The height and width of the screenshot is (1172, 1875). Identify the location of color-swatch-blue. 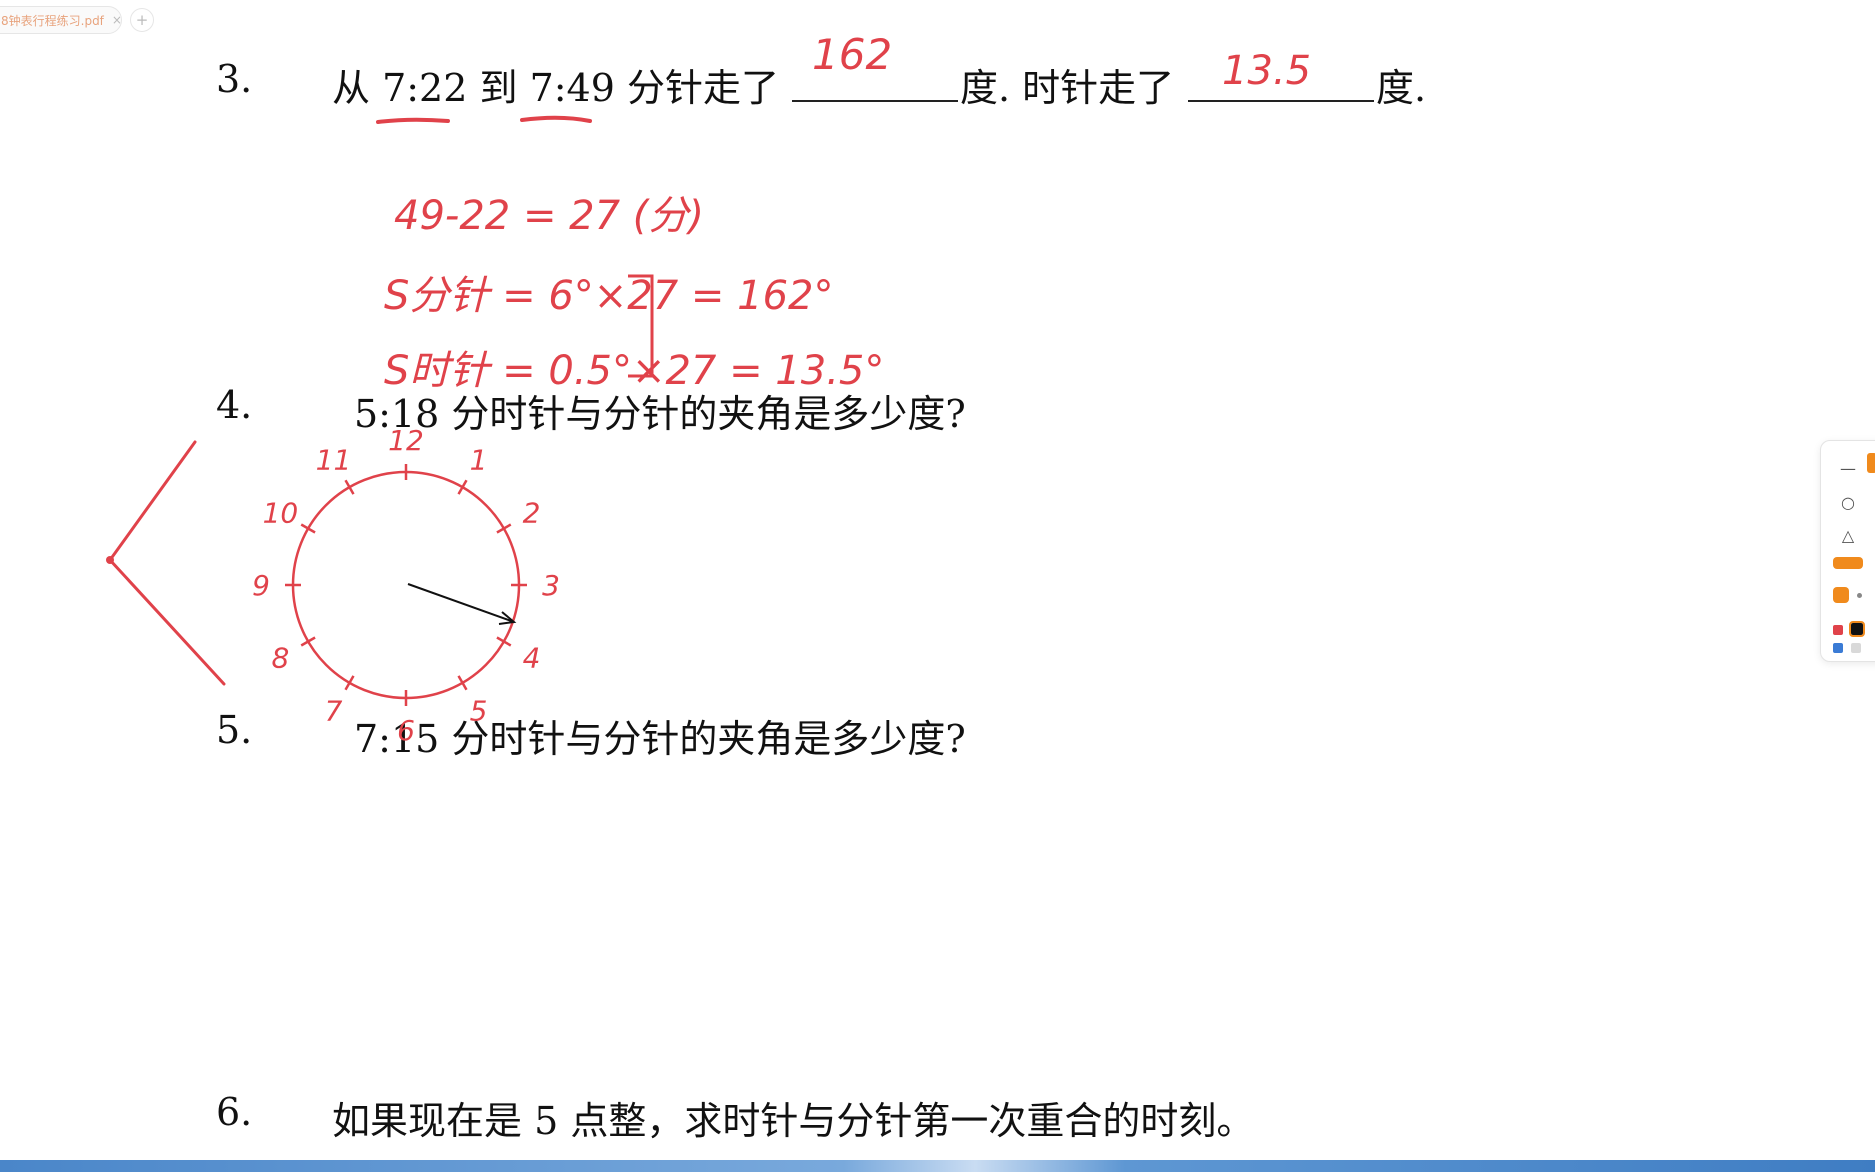
(1838, 648).